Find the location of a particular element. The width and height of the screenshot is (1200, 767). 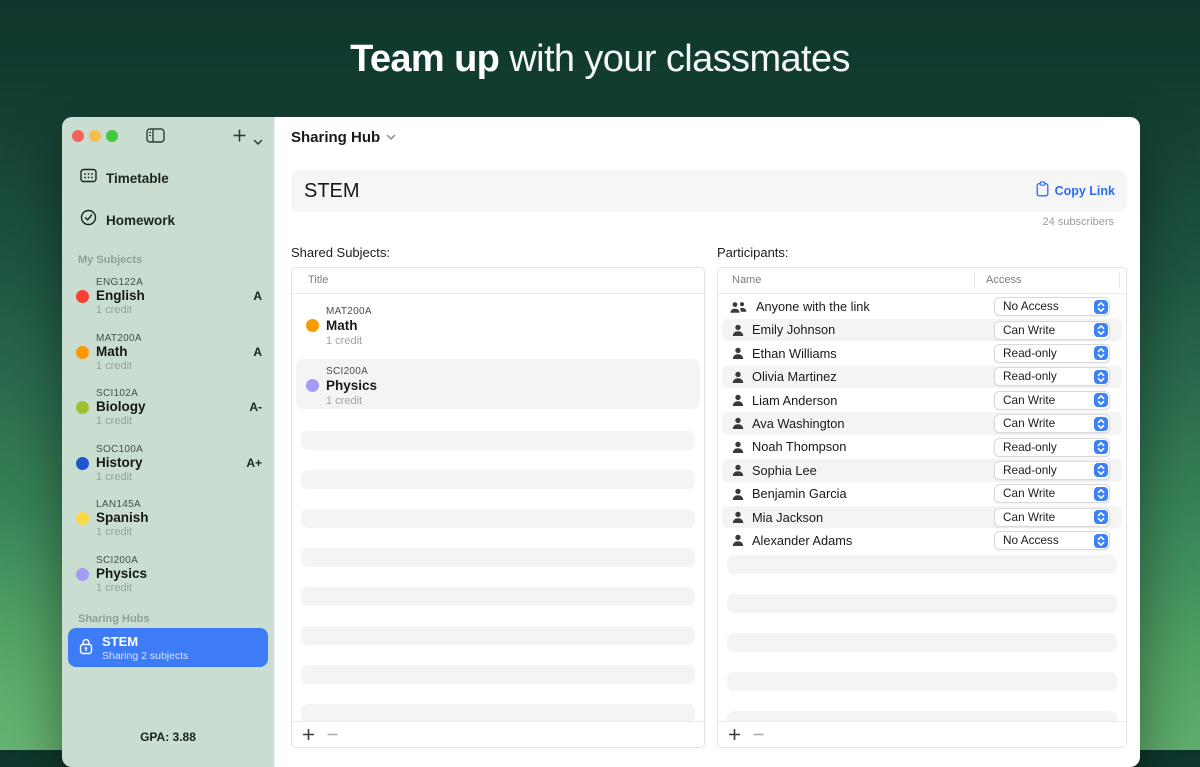

access-value: Can Write is located at coordinates (1029, 493).